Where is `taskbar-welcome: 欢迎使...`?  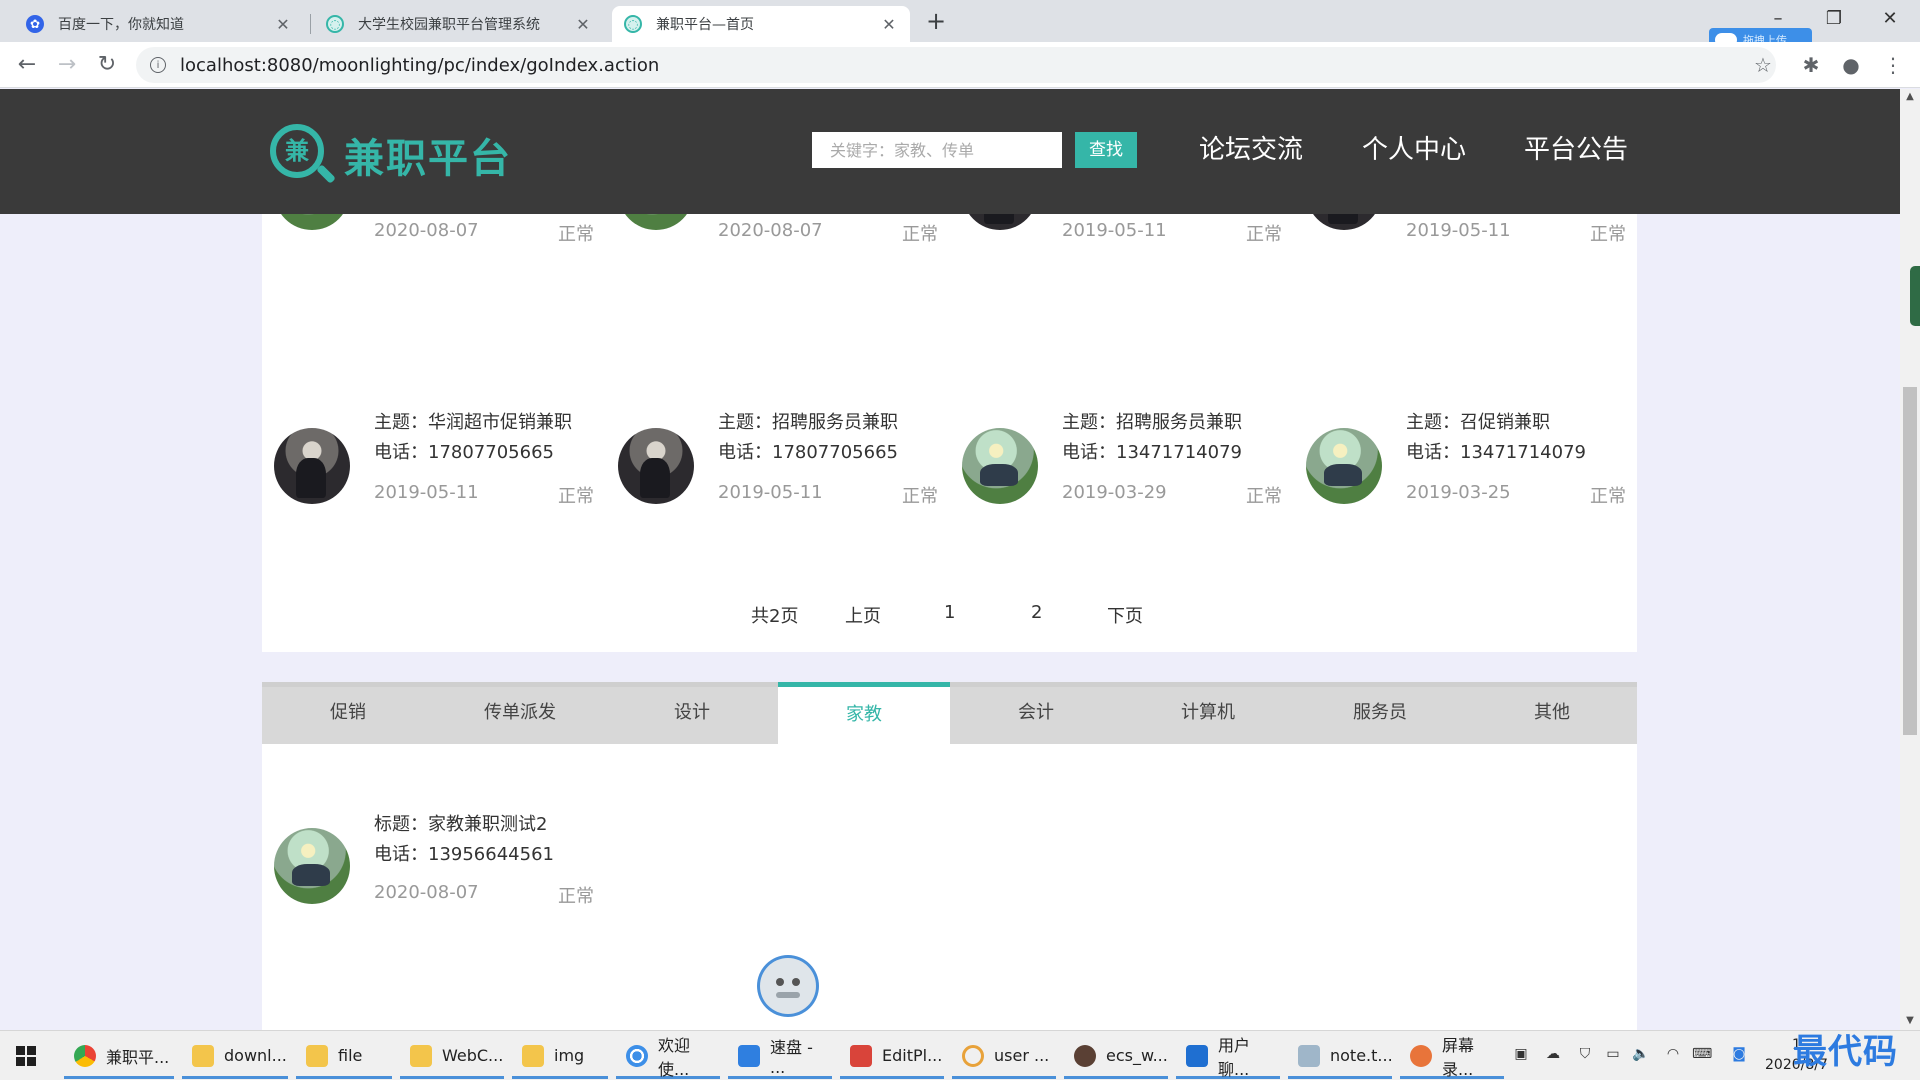 taskbar-welcome: 欢迎使... is located at coordinates (668, 1057).